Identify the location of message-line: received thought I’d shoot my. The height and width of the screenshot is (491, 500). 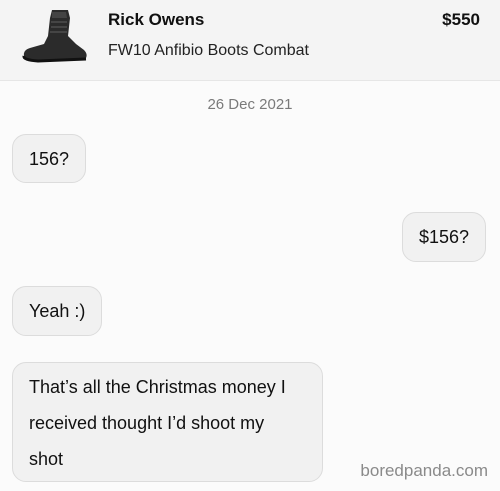
(147, 423).